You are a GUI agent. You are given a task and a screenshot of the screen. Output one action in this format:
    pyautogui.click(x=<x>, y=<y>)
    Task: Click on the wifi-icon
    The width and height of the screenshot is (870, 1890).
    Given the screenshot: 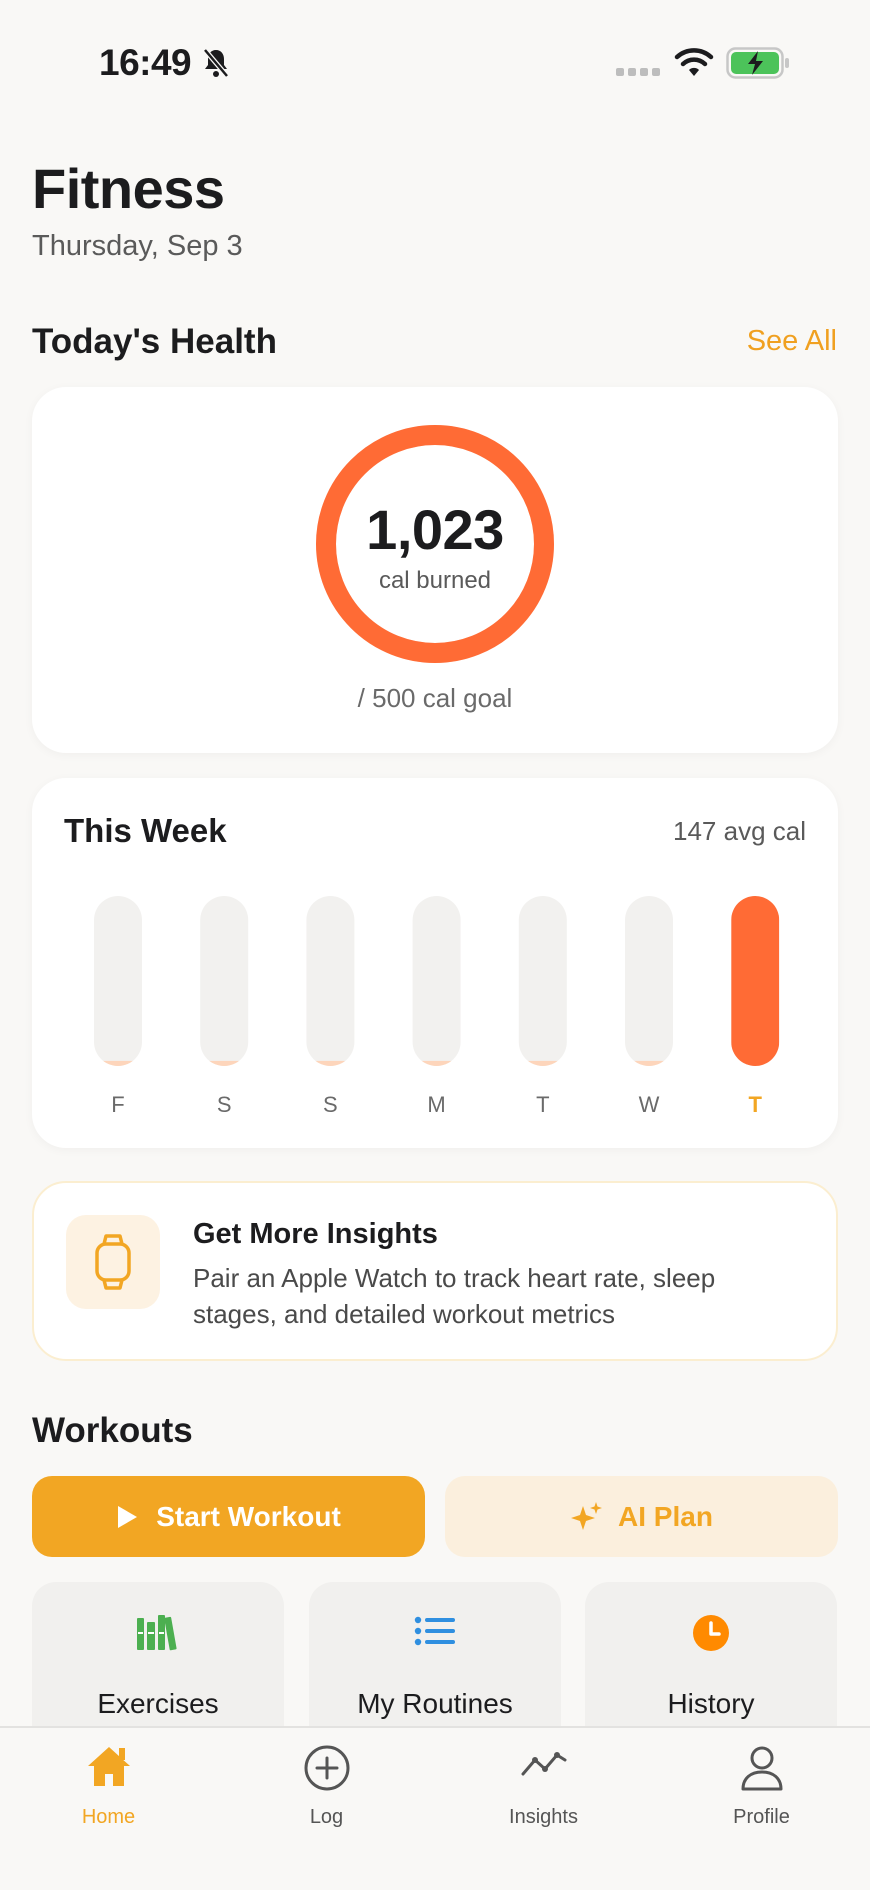 What is the action you would take?
    pyautogui.click(x=694, y=62)
    